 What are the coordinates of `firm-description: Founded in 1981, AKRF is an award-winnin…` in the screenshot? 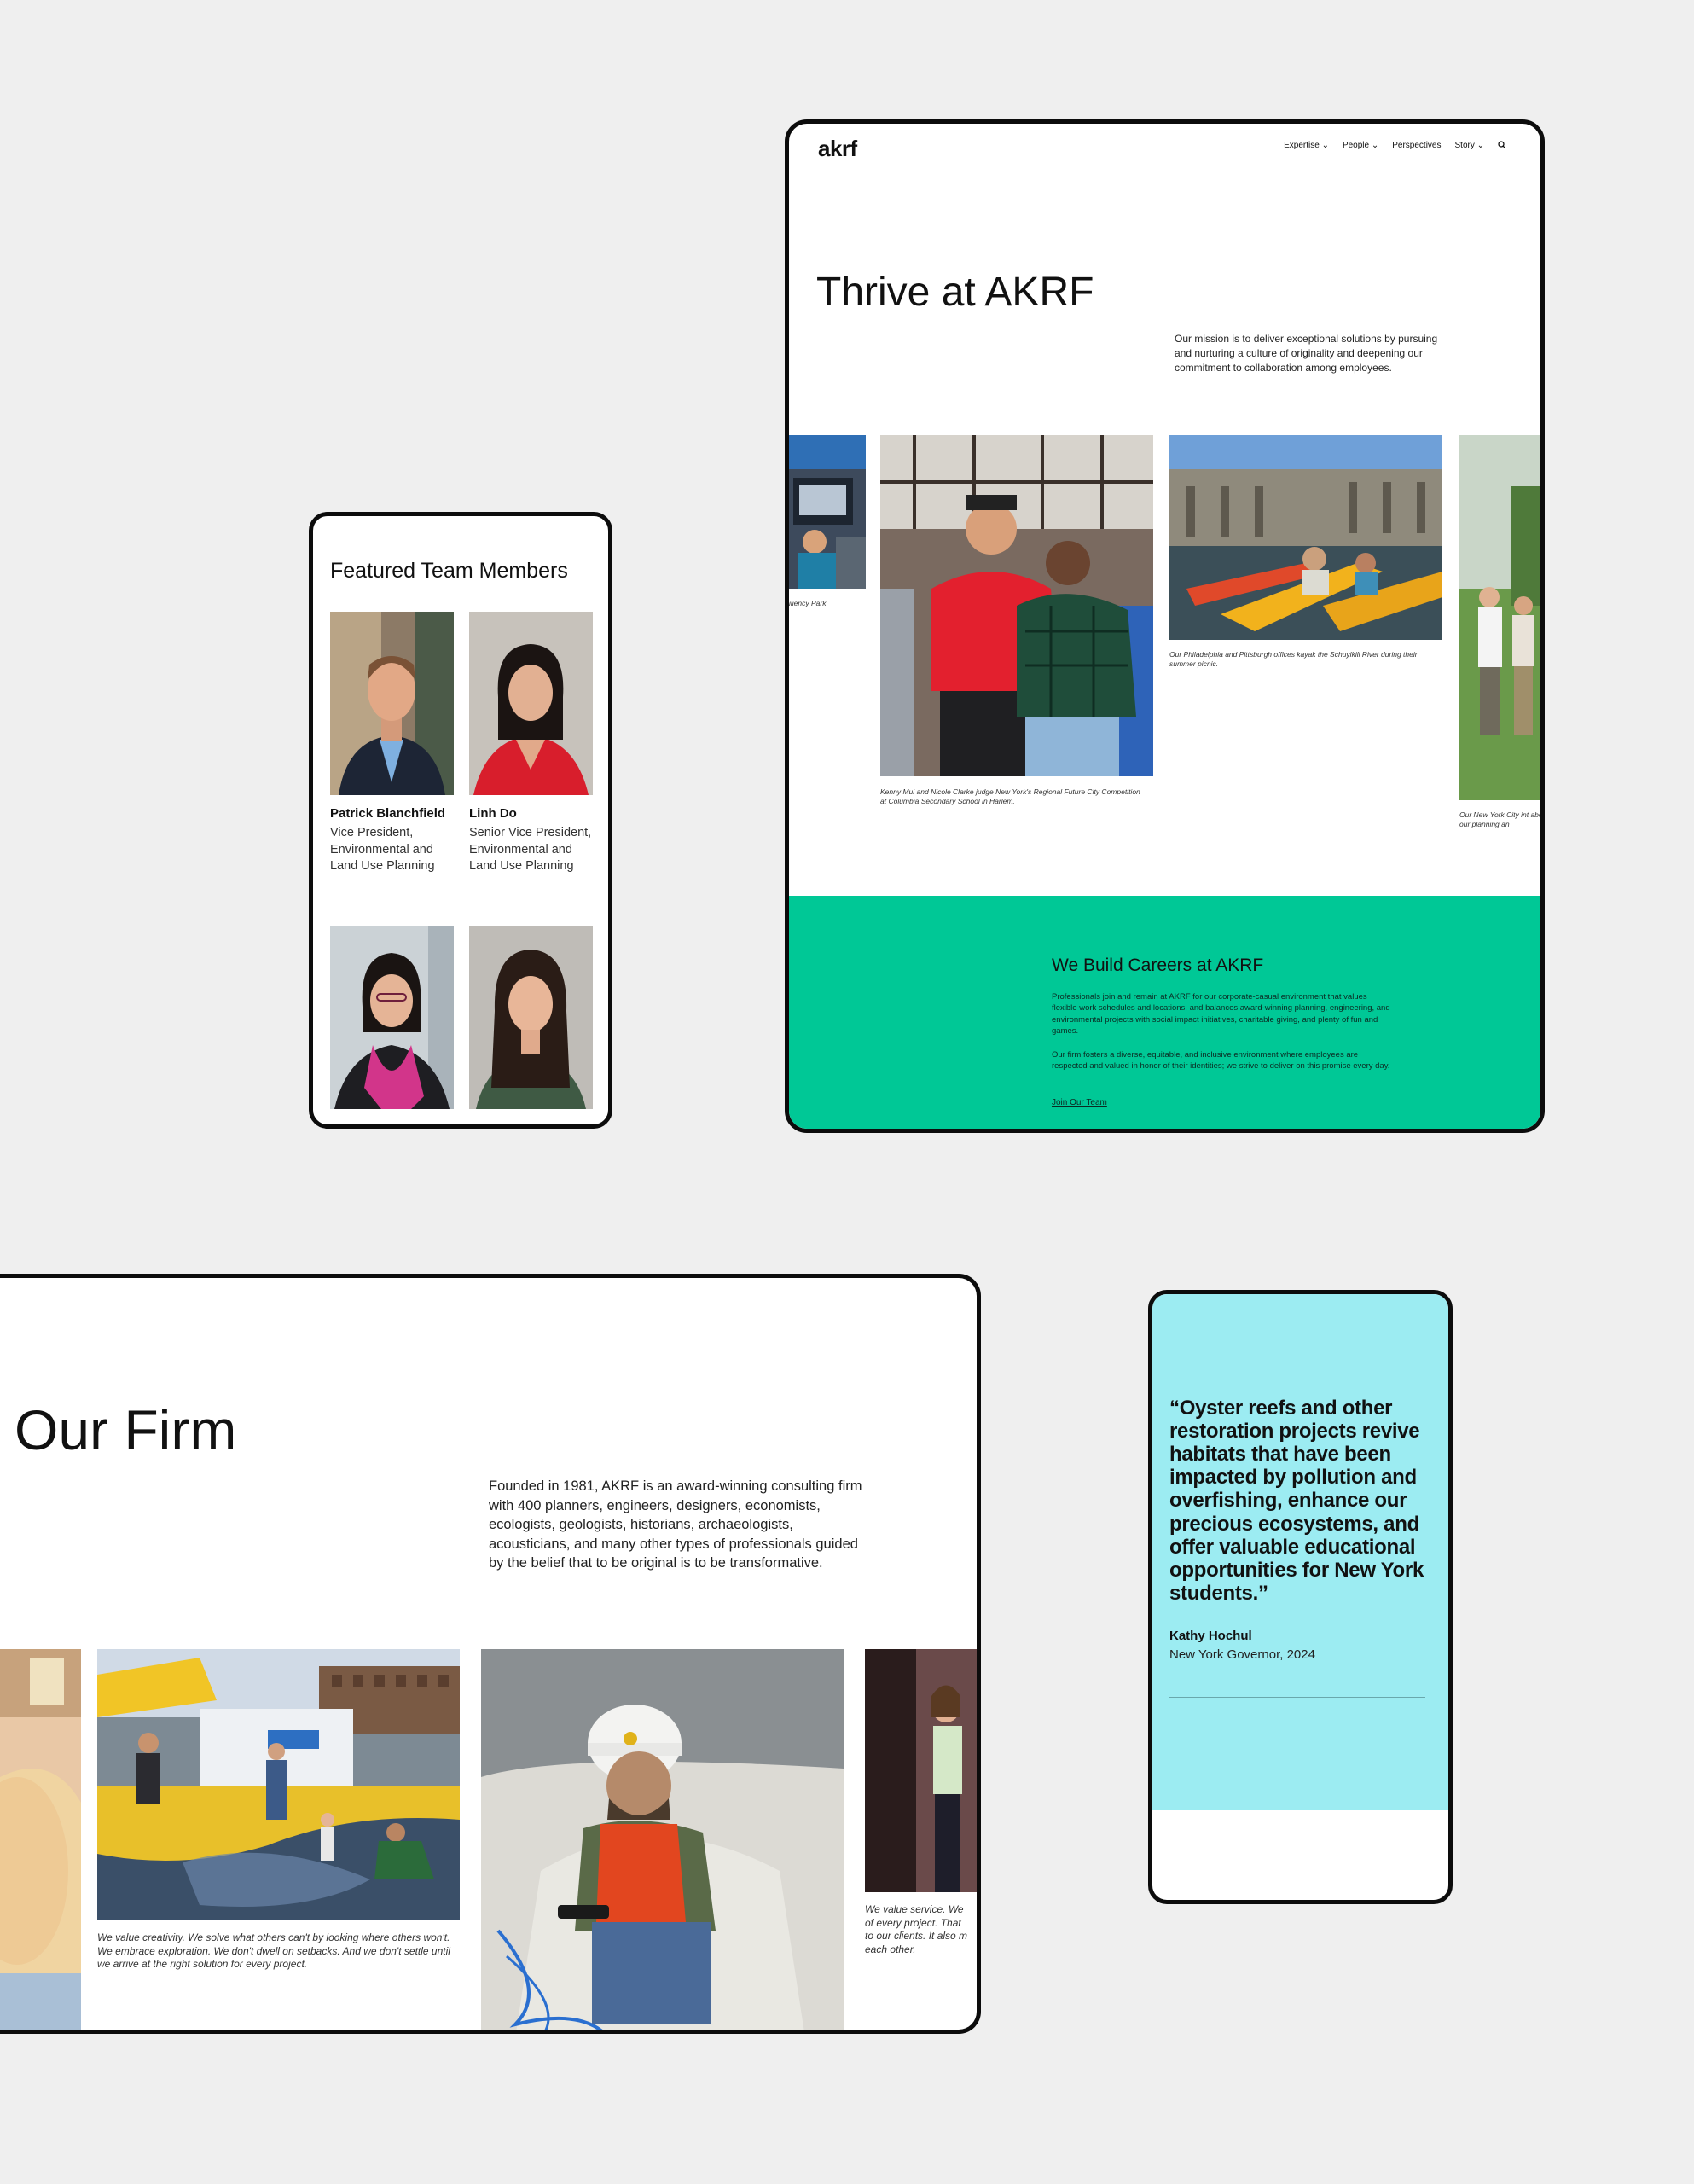 It's located at (675, 1525).